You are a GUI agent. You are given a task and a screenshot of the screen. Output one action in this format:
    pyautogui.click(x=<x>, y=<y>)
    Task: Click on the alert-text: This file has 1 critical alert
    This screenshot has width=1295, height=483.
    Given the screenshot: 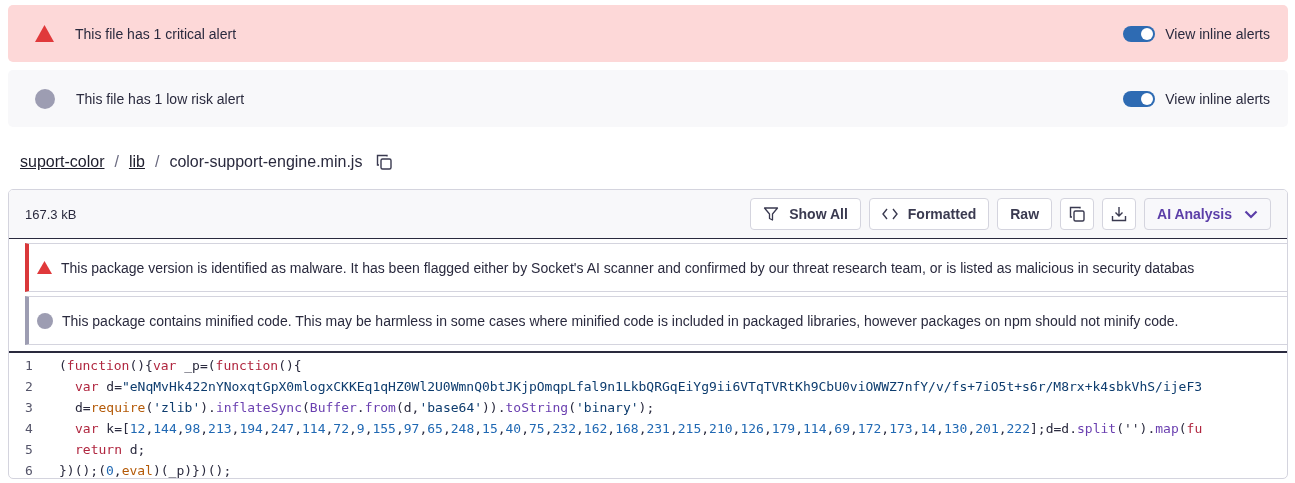 What is the action you would take?
    pyautogui.click(x=156, y=33)
    